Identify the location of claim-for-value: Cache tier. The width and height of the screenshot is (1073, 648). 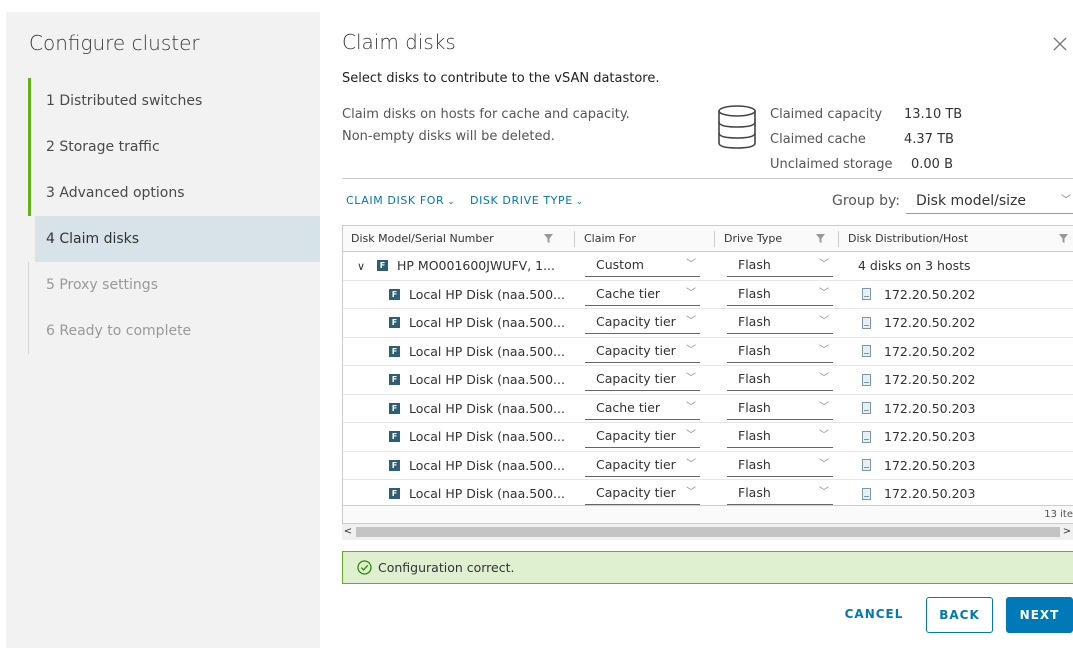
(628, 407).